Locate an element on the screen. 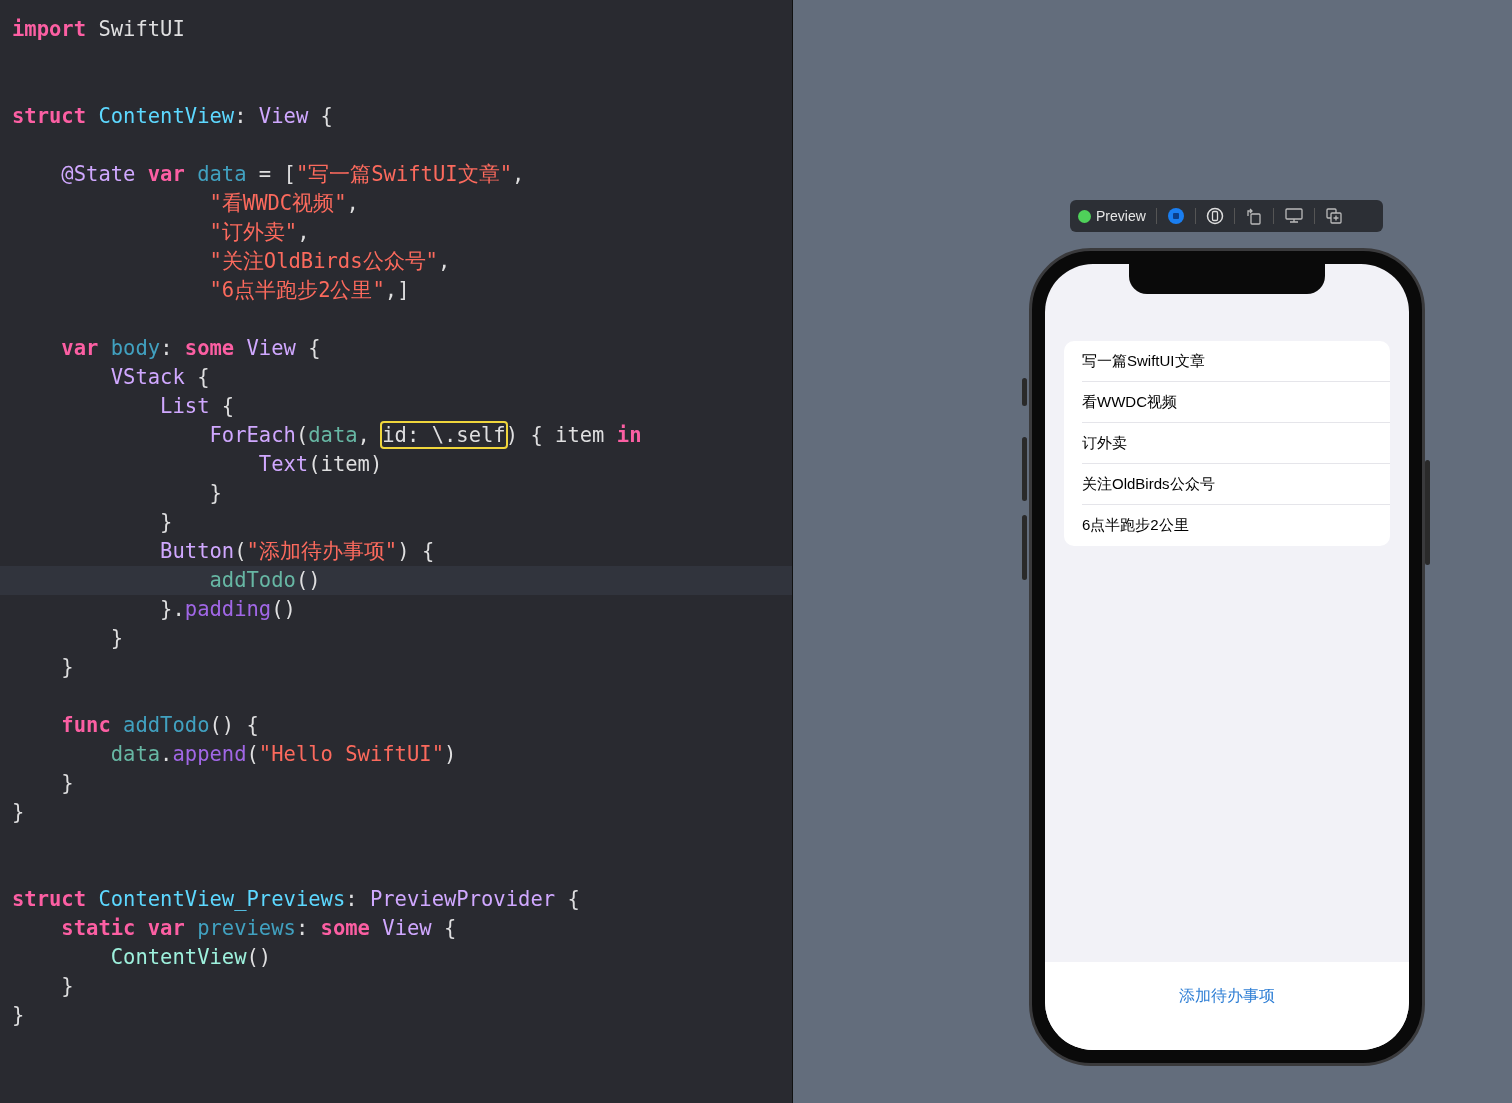 The width and height of the screenshot is (1512, 1103). code-line: "关注OldBirds公众号", is located at coordinates (329, 261).